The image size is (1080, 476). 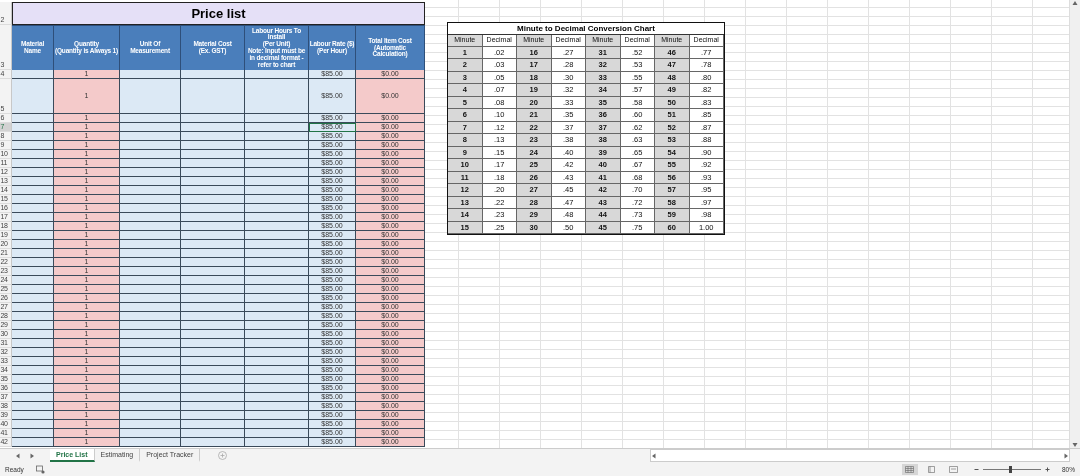 What do you see at coordinates (1066, 455) in the screenshot?
I see `scroll-right-icon` at bounding box center [1066, 455].